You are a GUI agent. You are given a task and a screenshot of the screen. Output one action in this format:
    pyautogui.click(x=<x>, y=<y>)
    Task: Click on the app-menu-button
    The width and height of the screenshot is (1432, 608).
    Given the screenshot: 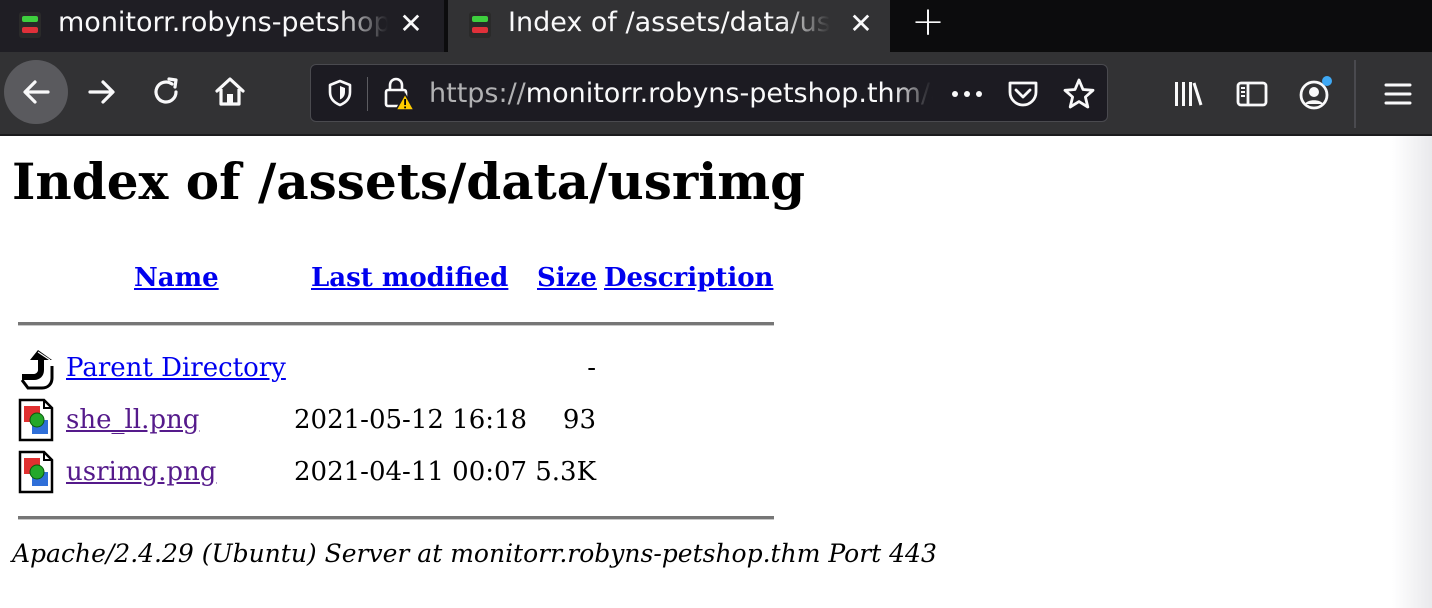 What is the action you would take?
    pyautogui.click(x=1398, y=94)
    